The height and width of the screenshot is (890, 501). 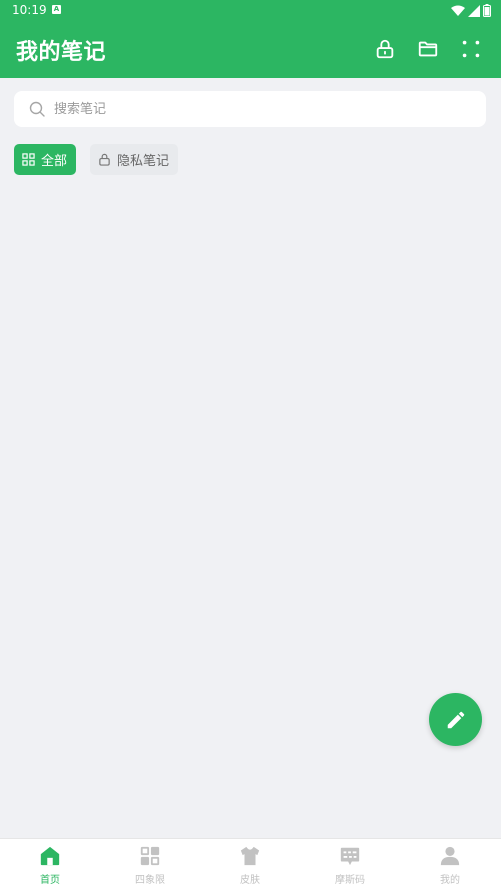 What do you see at coordinates (150, 856) in the screenshot?
I see `quadrant-icon` at bounding box center [150, 856].